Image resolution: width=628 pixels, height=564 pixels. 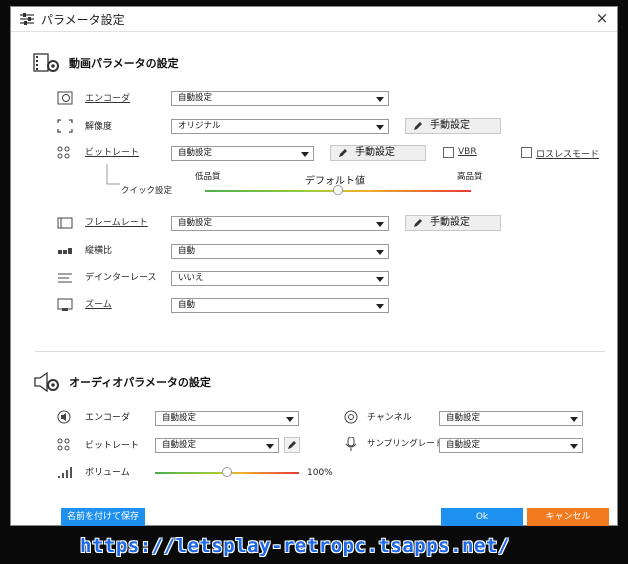 I want to click on bitrate-label: ビットレート, so click(x=112, y=151).